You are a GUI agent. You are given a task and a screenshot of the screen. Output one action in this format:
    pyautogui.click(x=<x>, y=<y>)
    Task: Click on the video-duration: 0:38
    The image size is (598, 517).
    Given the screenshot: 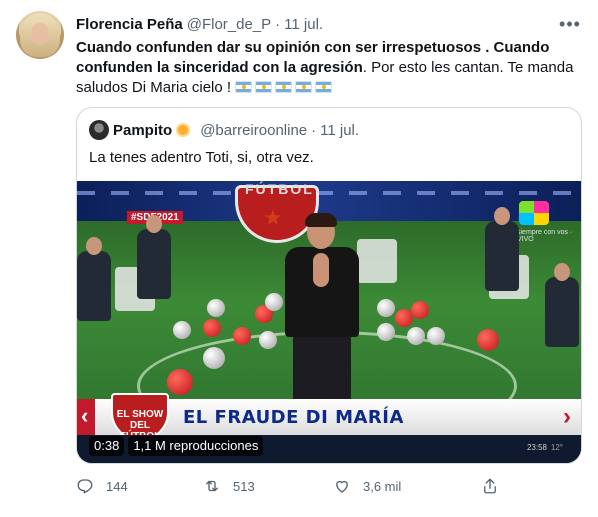 What is the action you would take?
    pyautogui.click(x=107, y=446)
    